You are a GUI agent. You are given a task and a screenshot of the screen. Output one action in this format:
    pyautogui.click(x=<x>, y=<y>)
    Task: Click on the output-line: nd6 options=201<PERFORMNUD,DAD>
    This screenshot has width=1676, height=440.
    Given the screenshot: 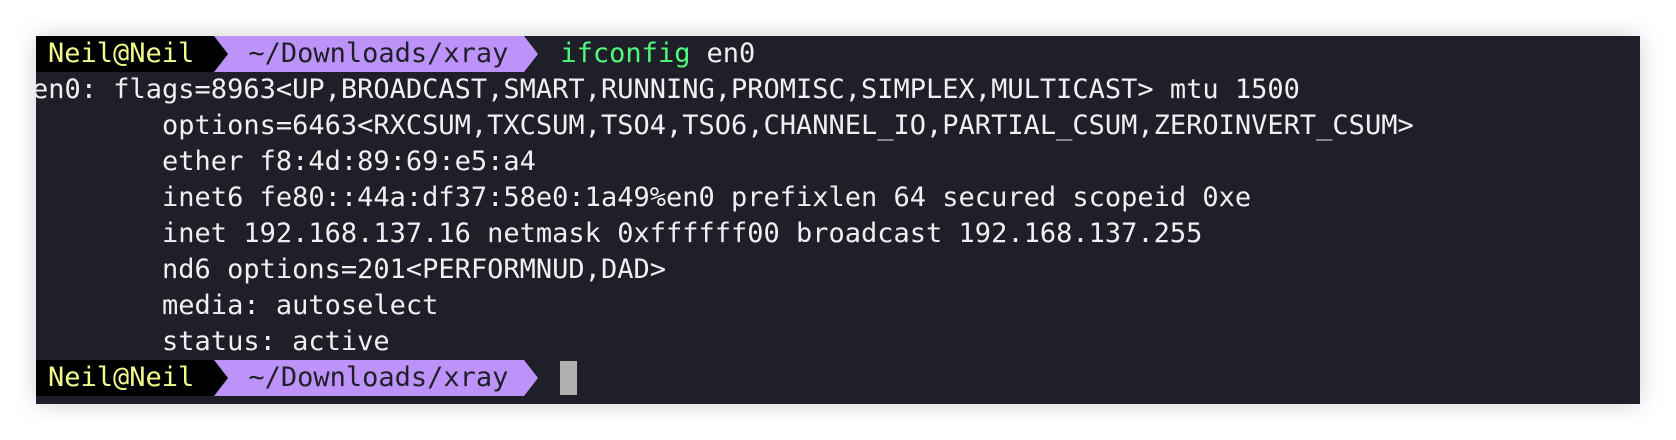 What is the action you would take?
    pyautogui.click(x=351, y=269)
    